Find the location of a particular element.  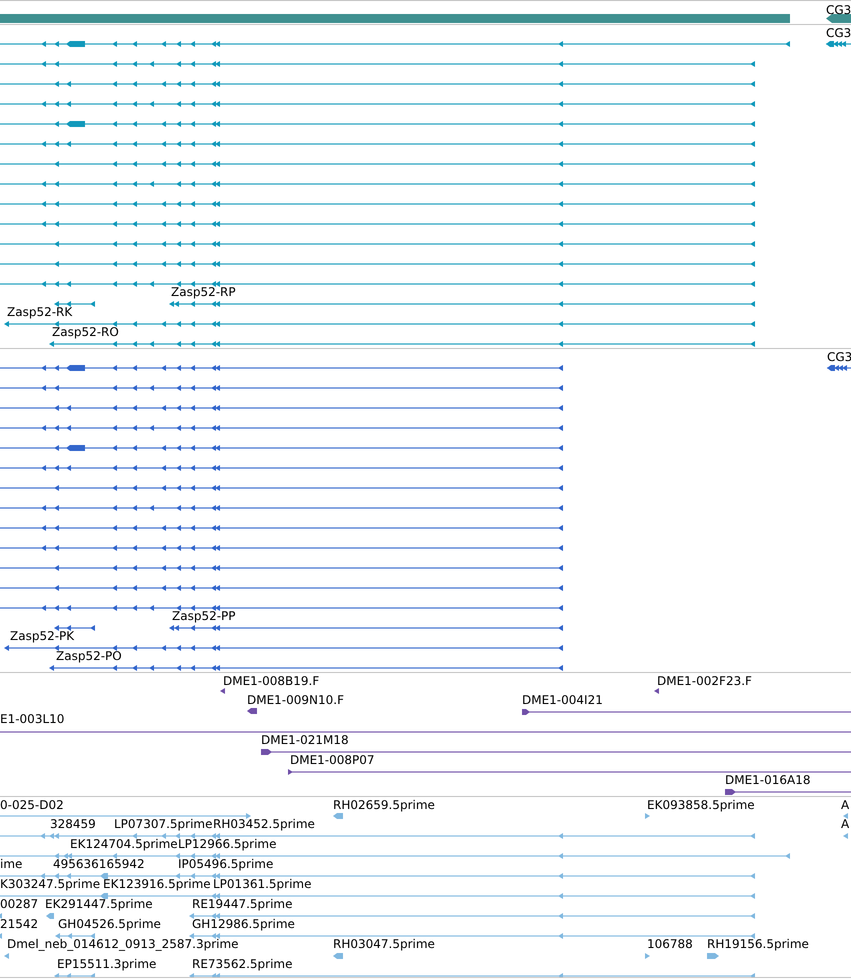

feature-label: Zasp52-RP is located at coordinates (203, 292).